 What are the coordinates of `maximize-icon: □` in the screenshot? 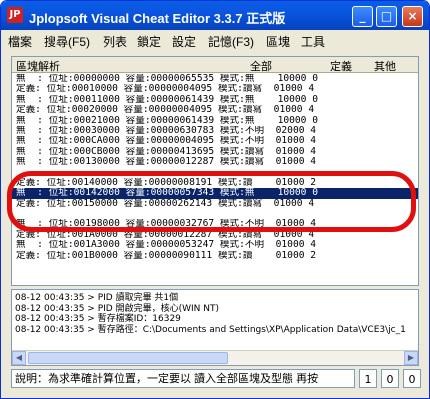 It's located at (386, 16).